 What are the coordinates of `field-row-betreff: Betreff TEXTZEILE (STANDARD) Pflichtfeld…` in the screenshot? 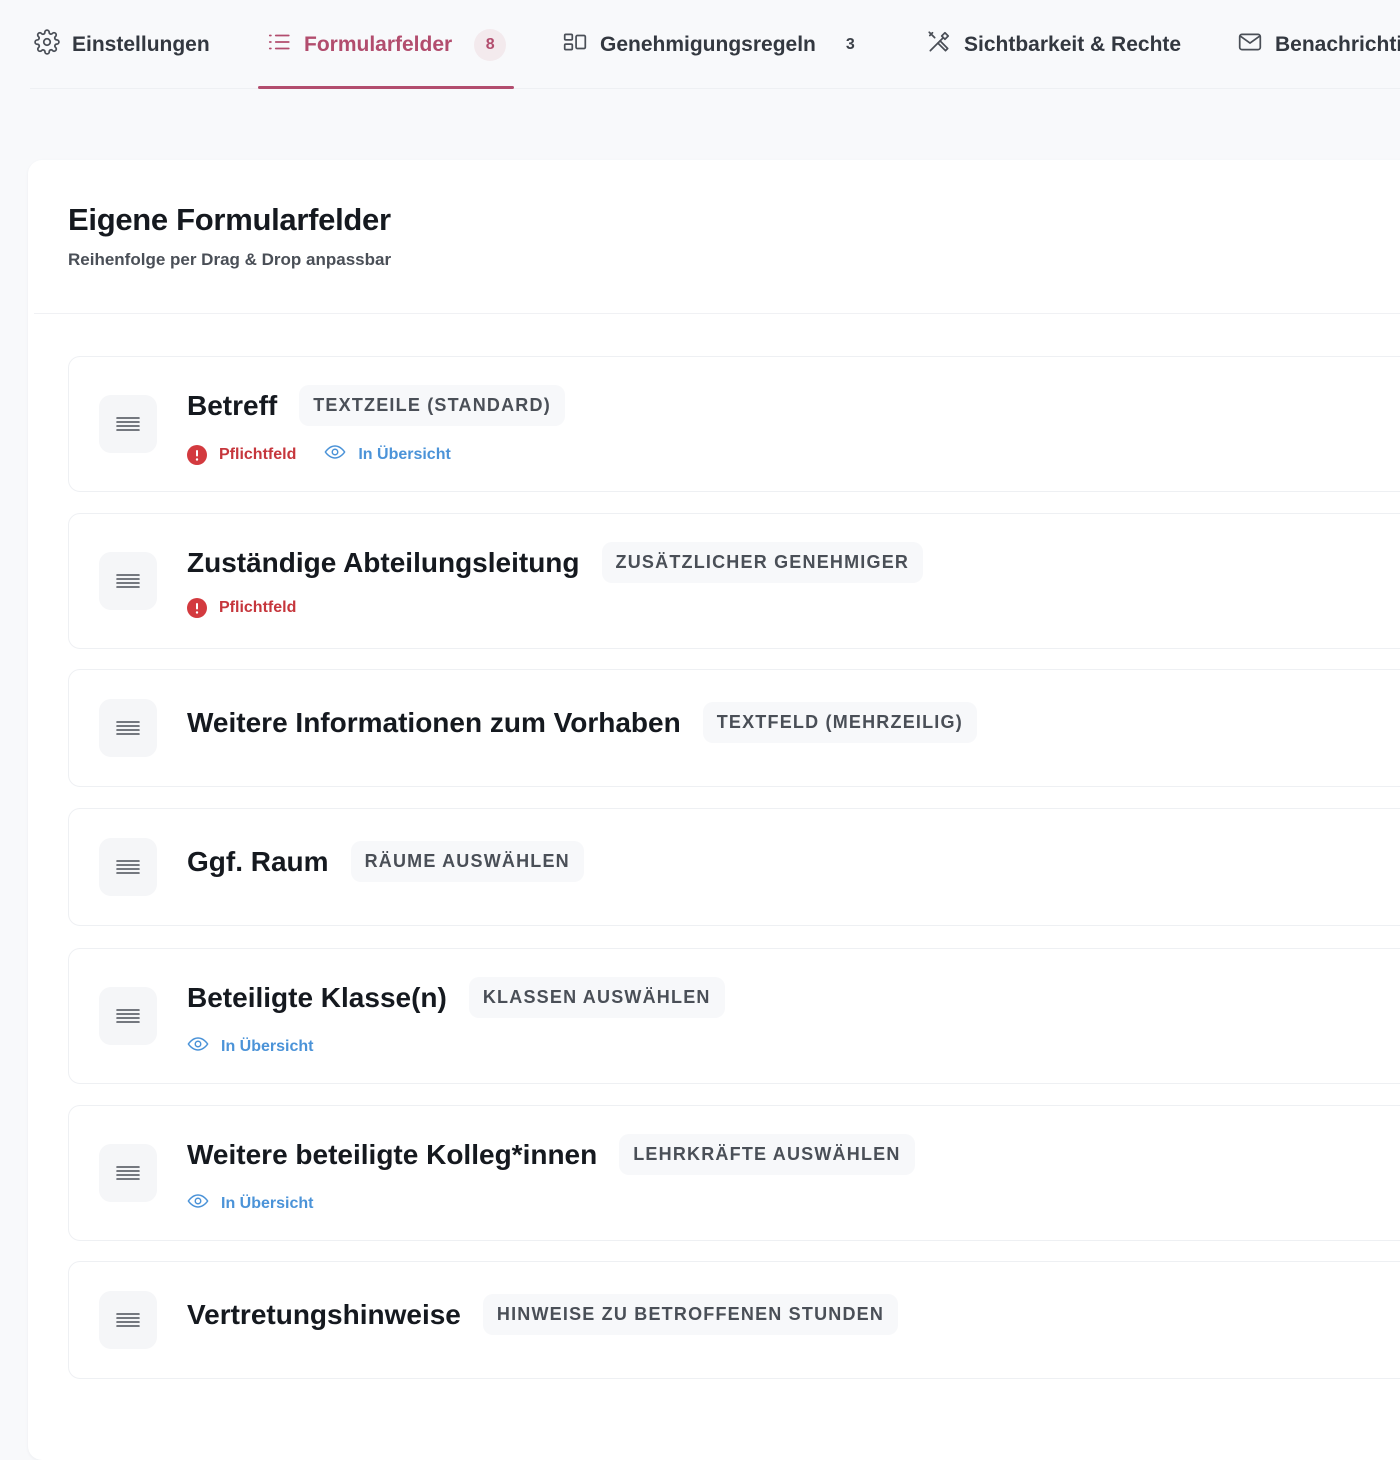 It's located at (734, 424).